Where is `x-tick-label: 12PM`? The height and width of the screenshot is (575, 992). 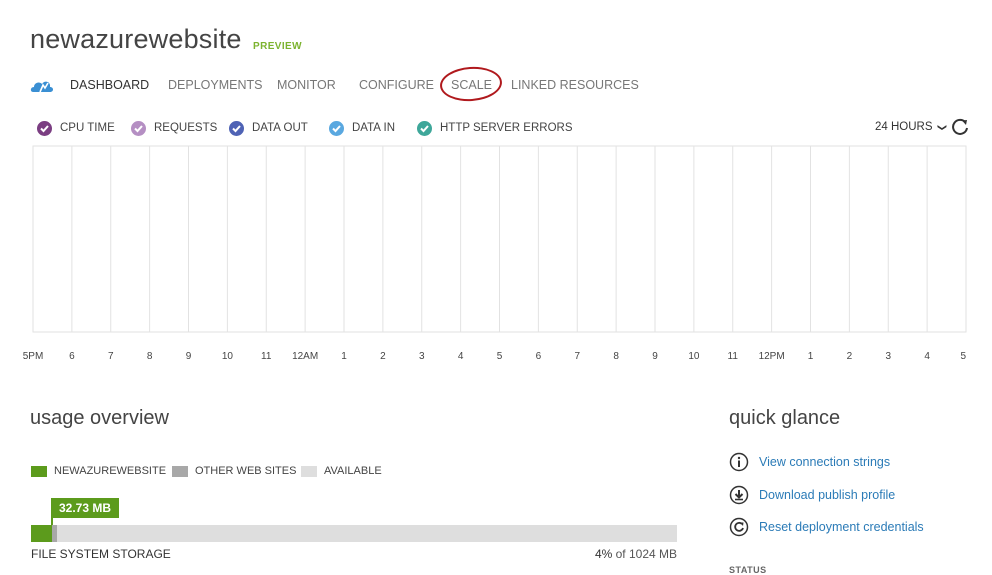
x-tick-label: 12PM is located at coordinates (772, 356).